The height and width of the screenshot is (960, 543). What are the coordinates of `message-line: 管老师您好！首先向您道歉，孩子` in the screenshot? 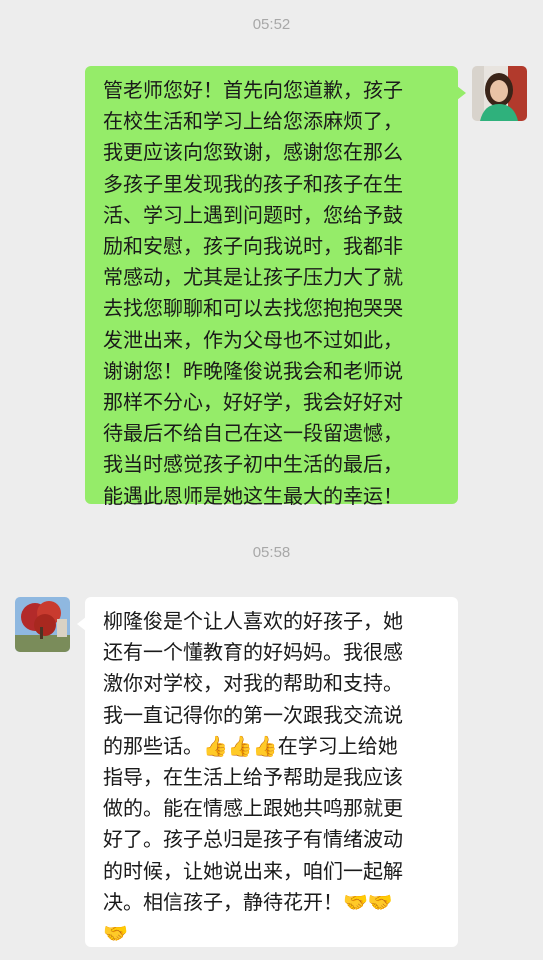 It's located at (253, 90).